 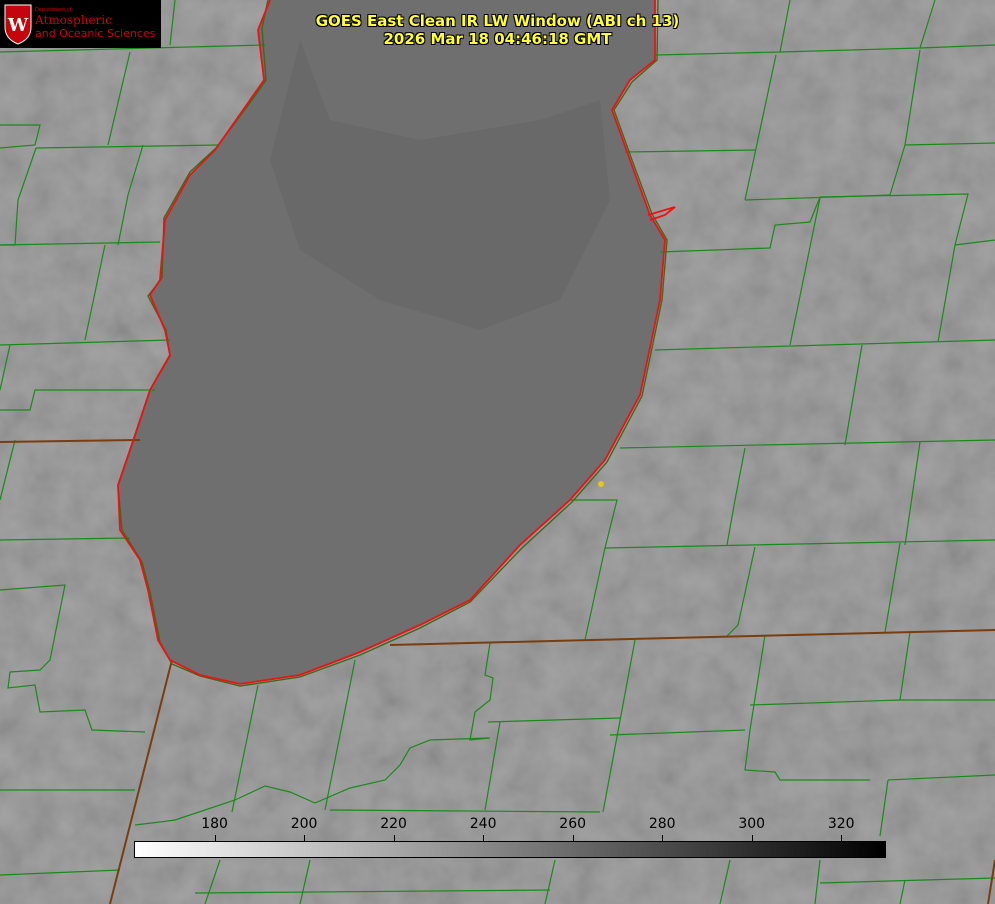 I want to click on colorbar-tick-label: 180, so click(x=214, y=824).